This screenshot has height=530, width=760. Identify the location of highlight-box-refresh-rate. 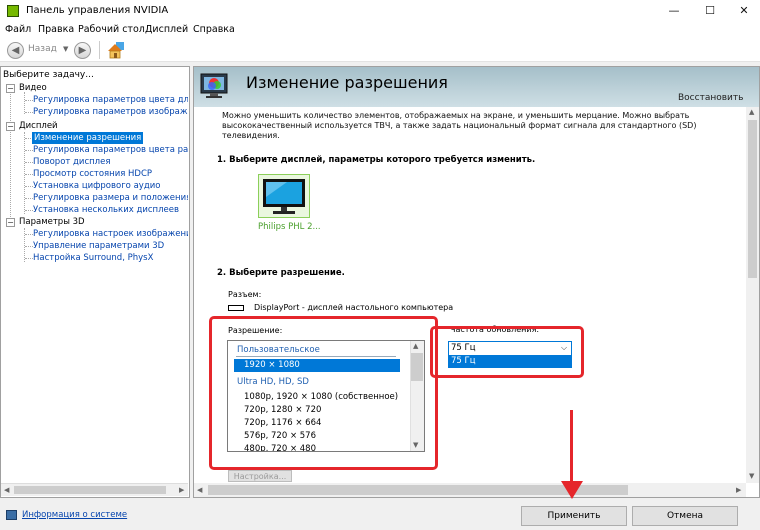
(507, 352).